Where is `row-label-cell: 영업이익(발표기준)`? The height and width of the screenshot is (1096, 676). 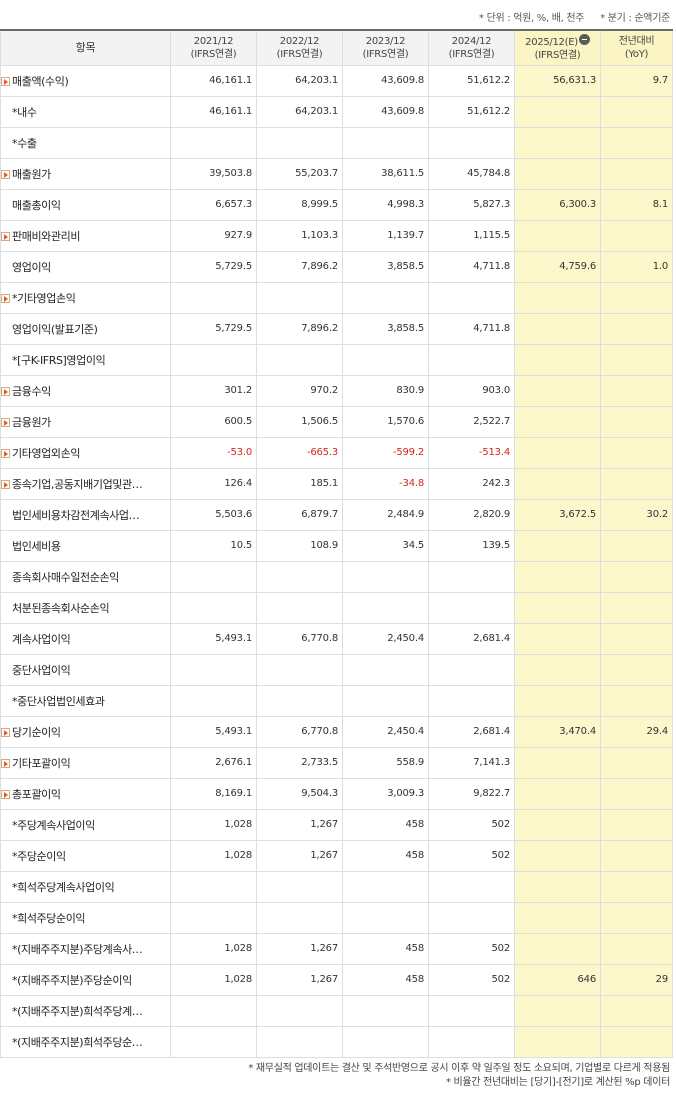
row-label-cell: 영업이익(발표기준) is located at coordinates (85, 328).